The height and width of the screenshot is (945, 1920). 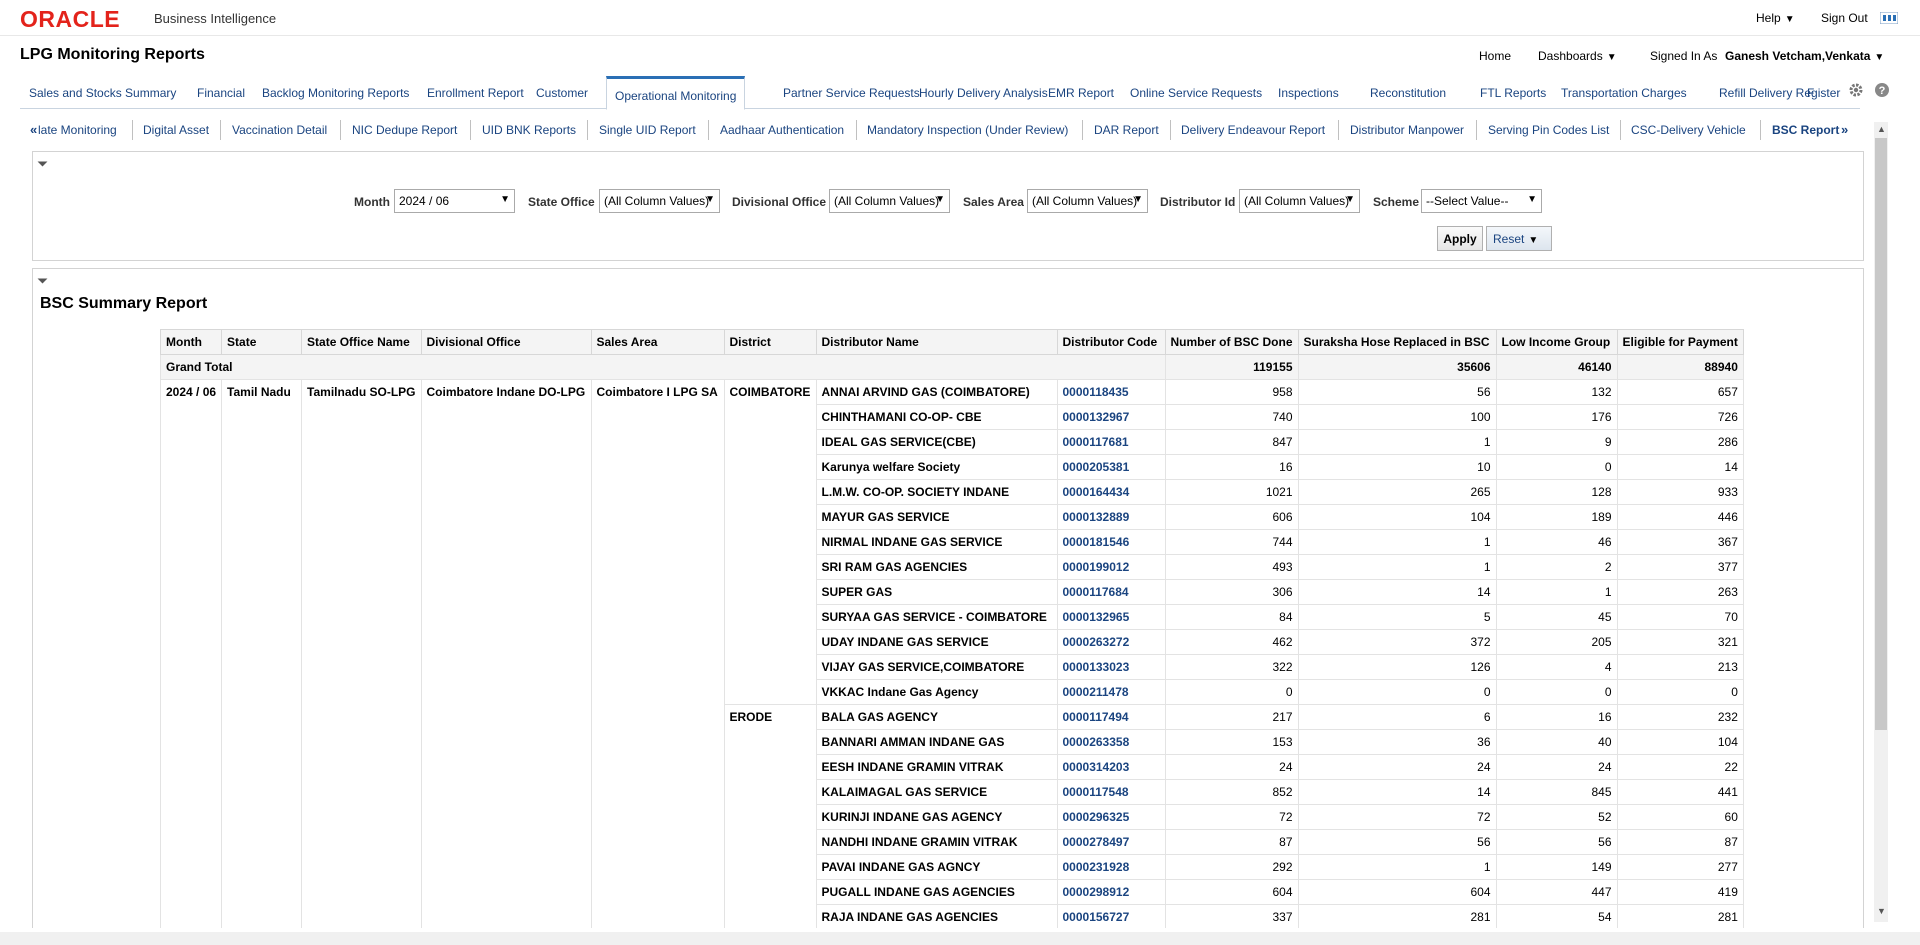 I want to click on distributor-code: 0000117494, so click(x=1111, y=717).